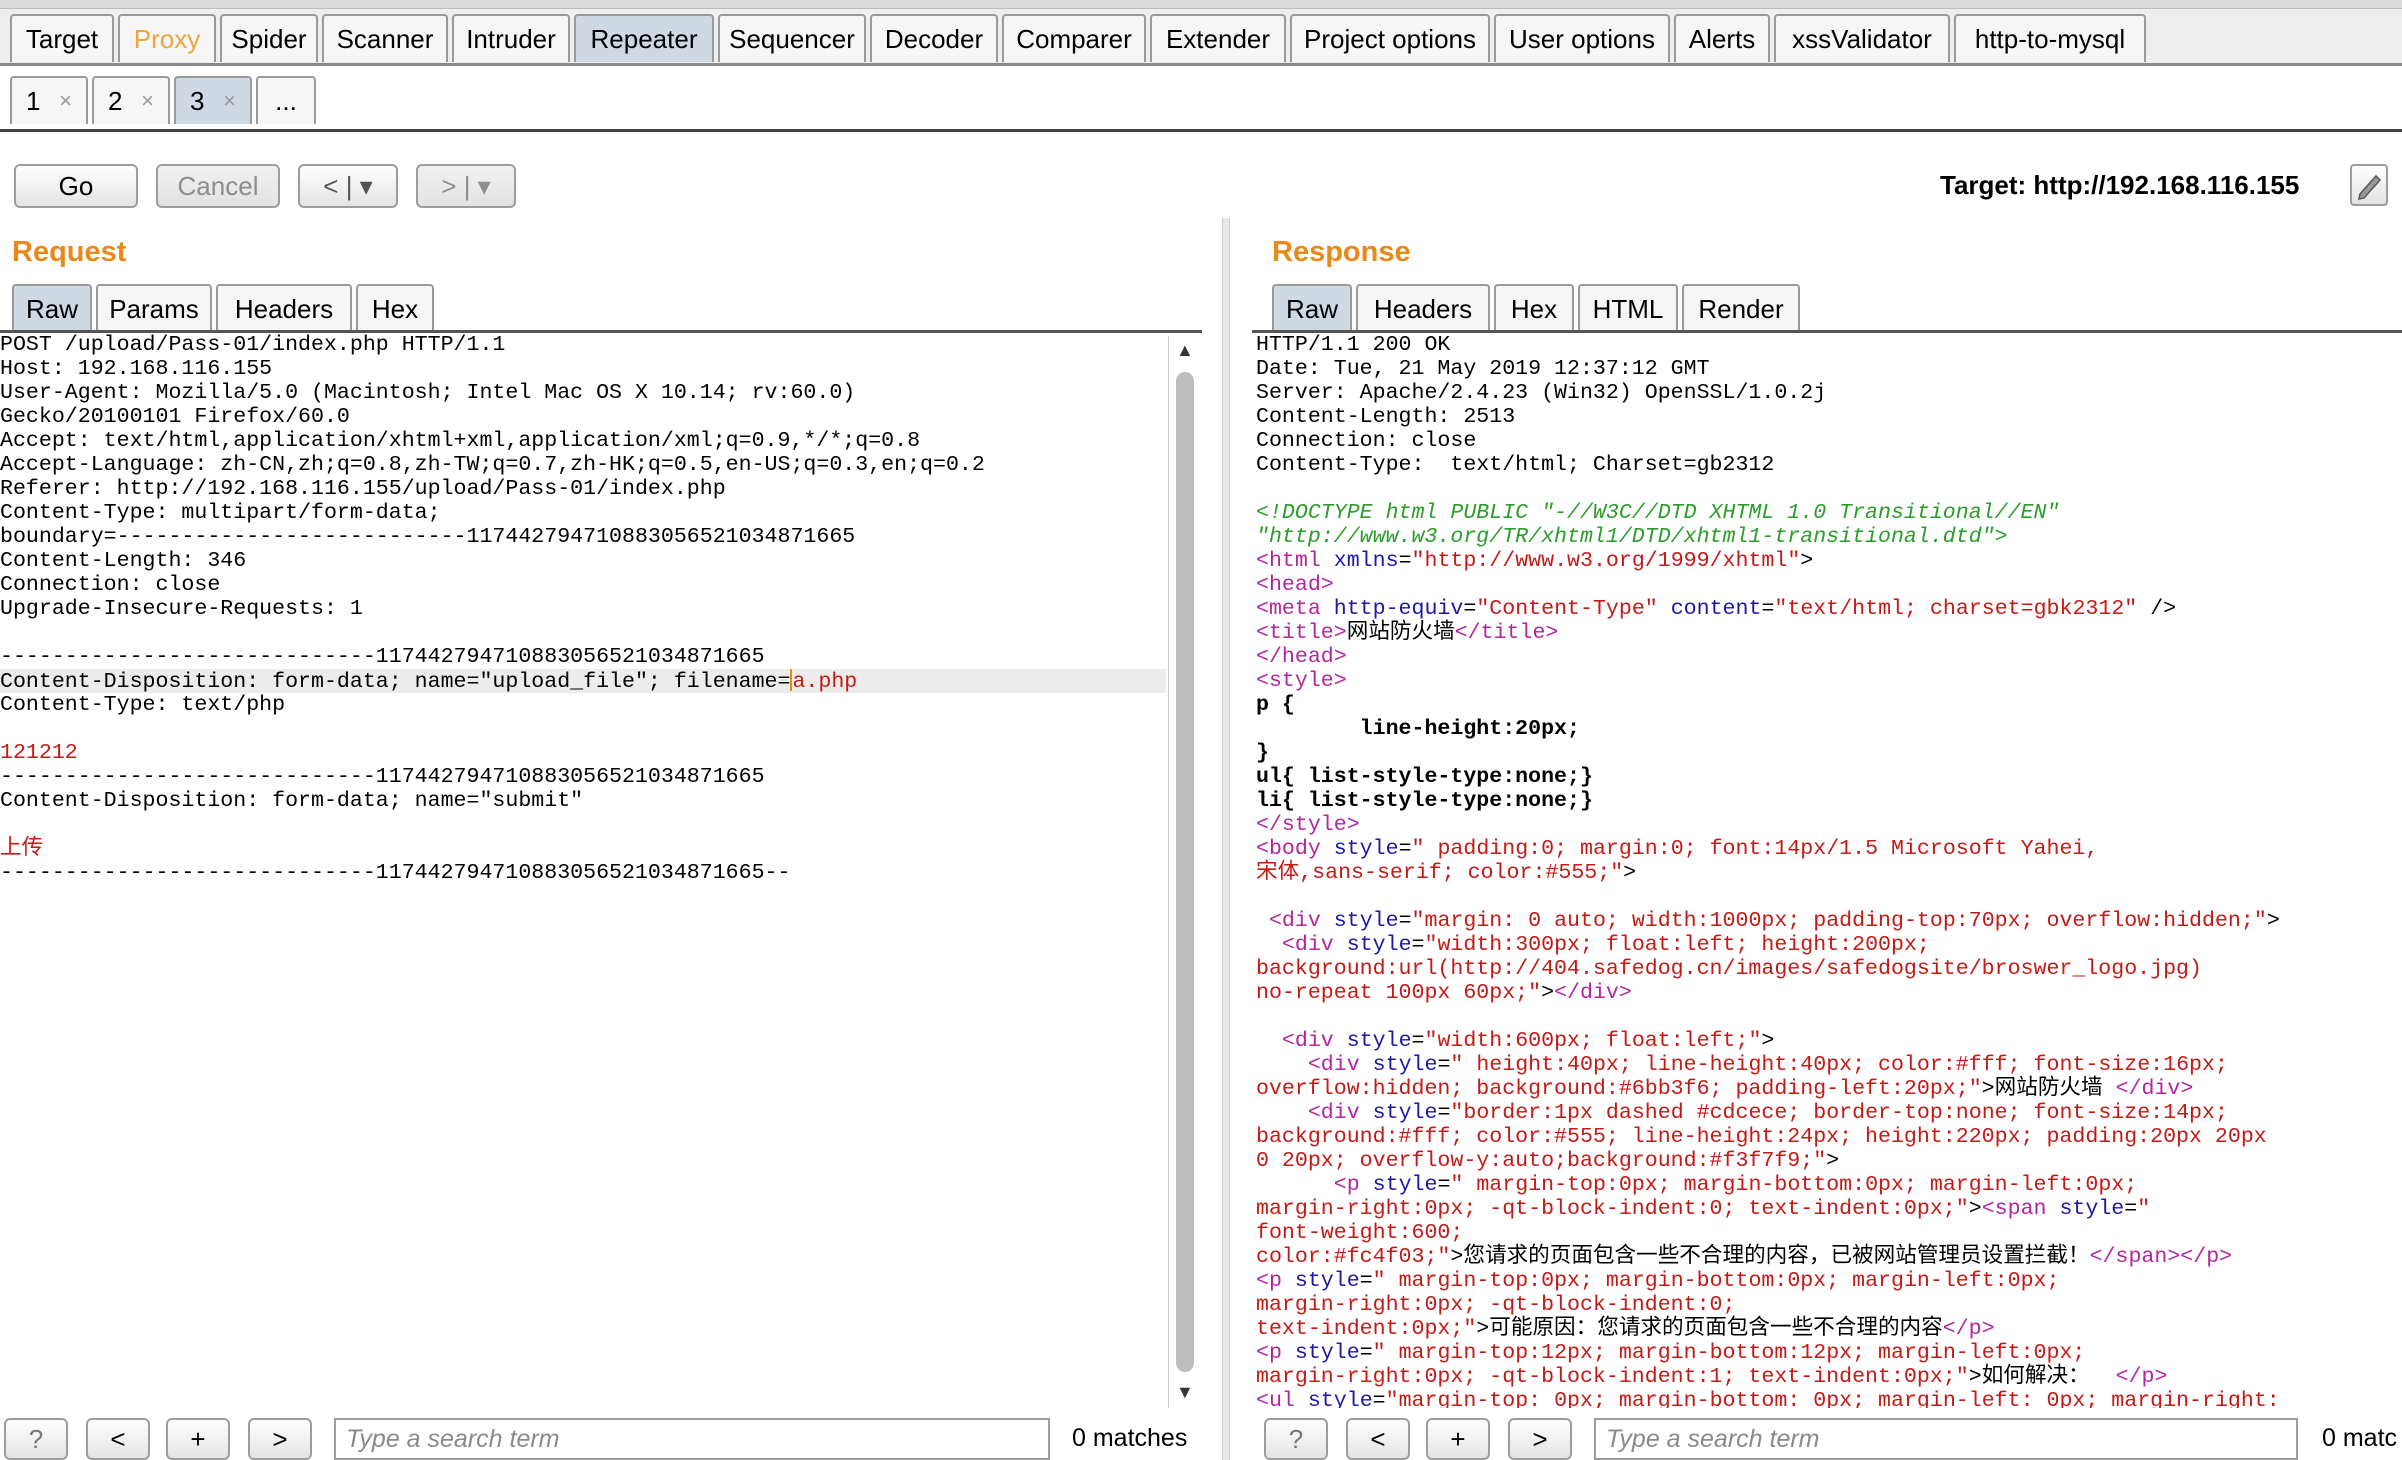 This screenshot has height=1460, width=2402. I want to click on div-text: 网站防火墙, so click(2055, 1089).